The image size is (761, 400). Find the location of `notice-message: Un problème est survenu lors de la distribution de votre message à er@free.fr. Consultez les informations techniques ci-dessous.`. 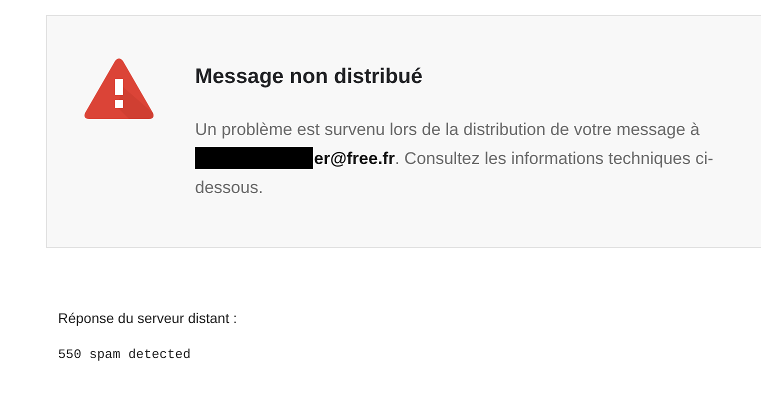

notice-message: Un problème est survenu lors de la distribution de votre message à er@free.fr. Consultez les informations techniques ci-dessous. is located at coordinates (454, 159).